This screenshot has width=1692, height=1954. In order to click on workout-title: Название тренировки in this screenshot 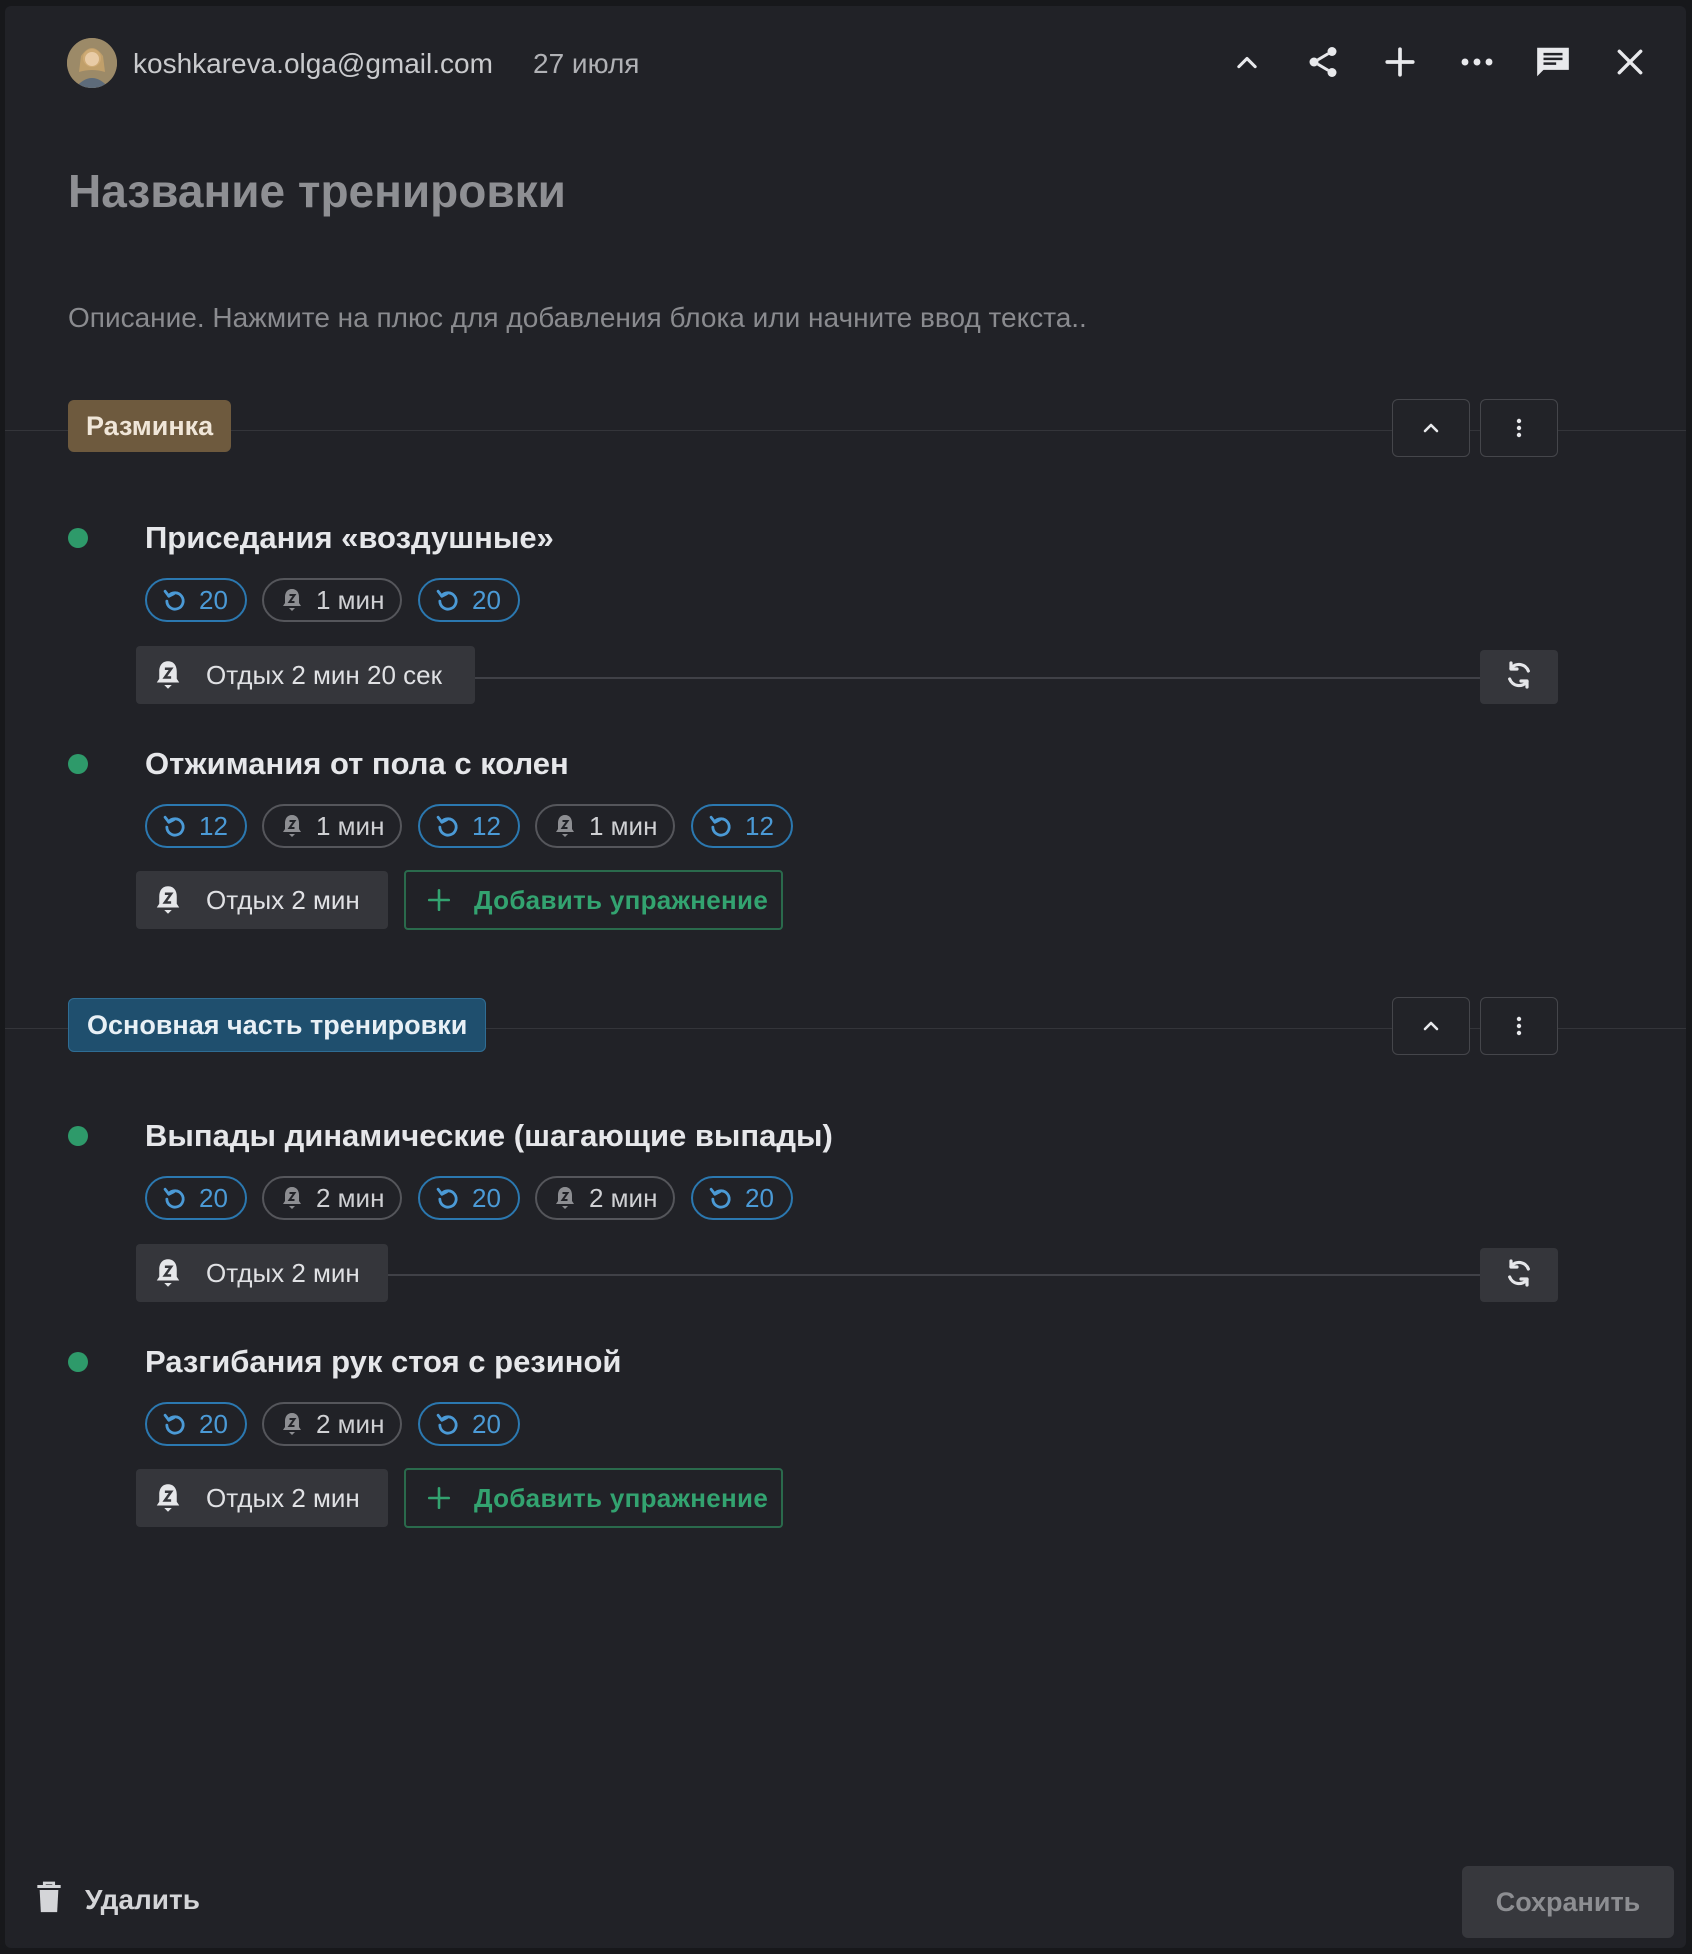, I will do `click(317, 191)`.